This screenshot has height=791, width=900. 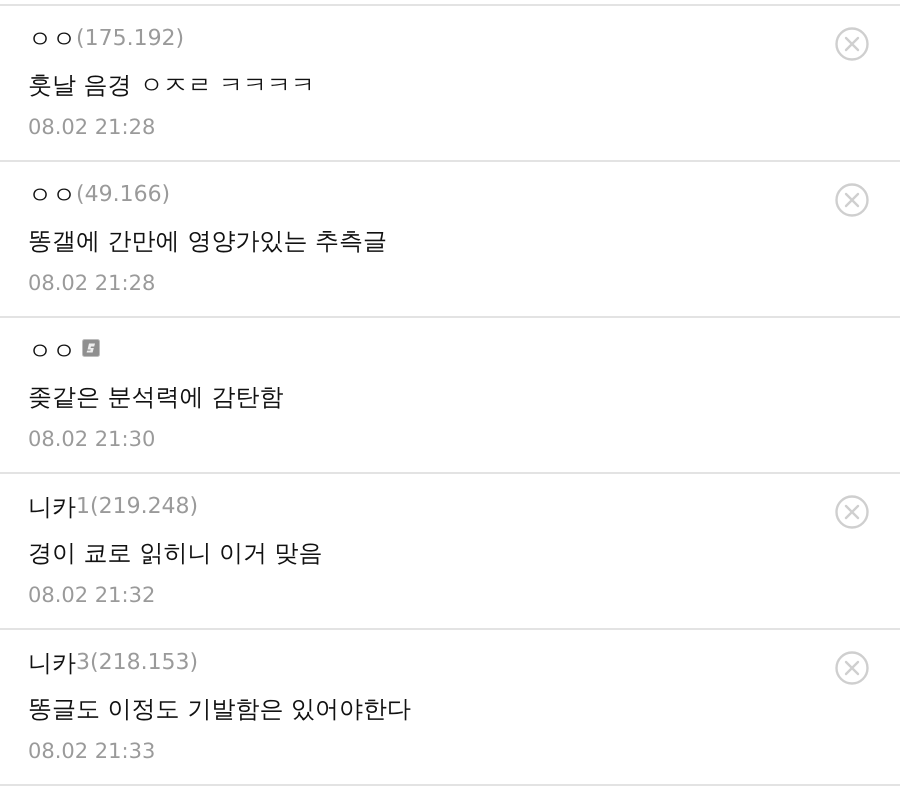 What do you see at coordinates (92, 595) in the screenshot?
I see `comment-time: 08.02 21:32` at bounding box center [92, 595].